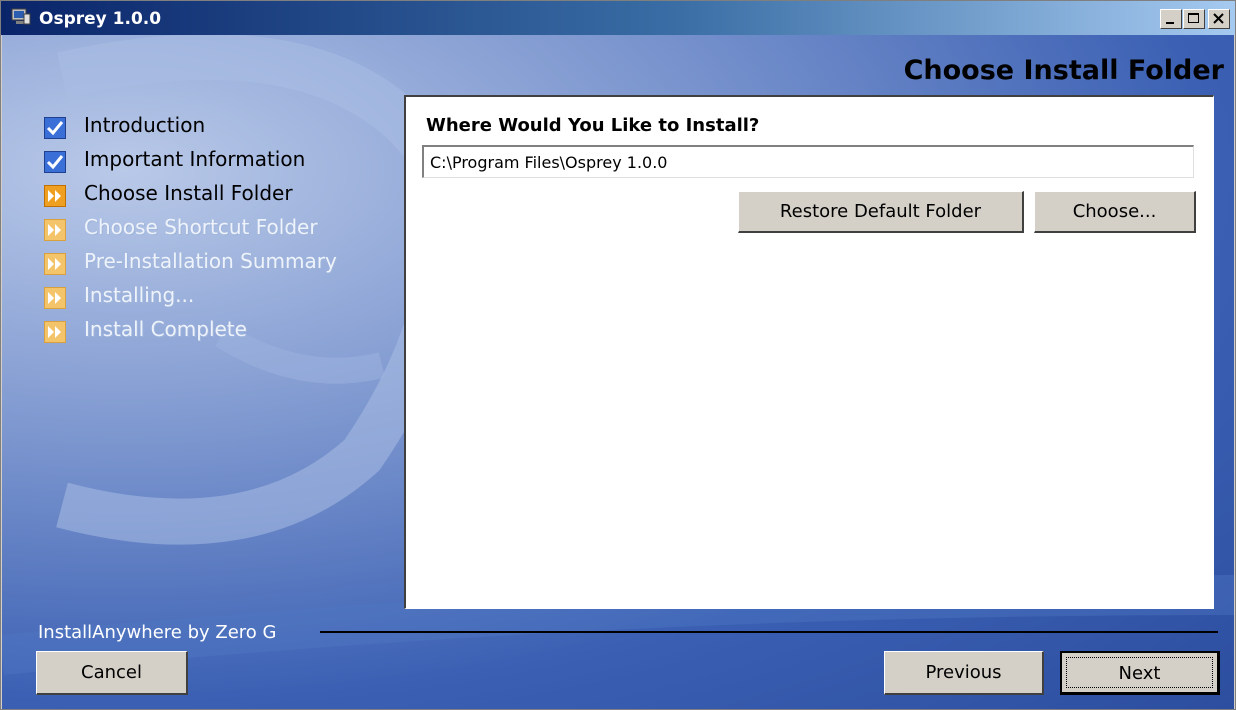 Image resolution: width=1236 pixels, height=710 pixels. I want to click on step-label: Choose Shortcut Folder, so click(201, 227).